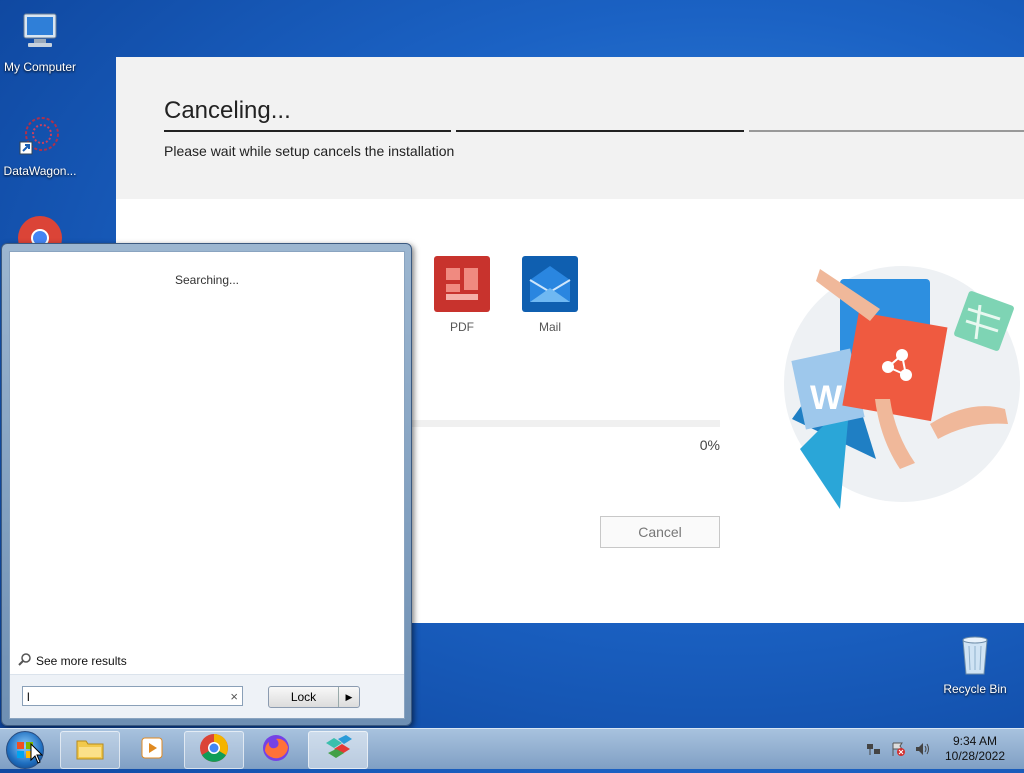 The height and width of the screenshot is (773, 1024). Describe the element at coordinates (660, 532) in the screenshot. I see `cancel-button: Cancel` at that location.